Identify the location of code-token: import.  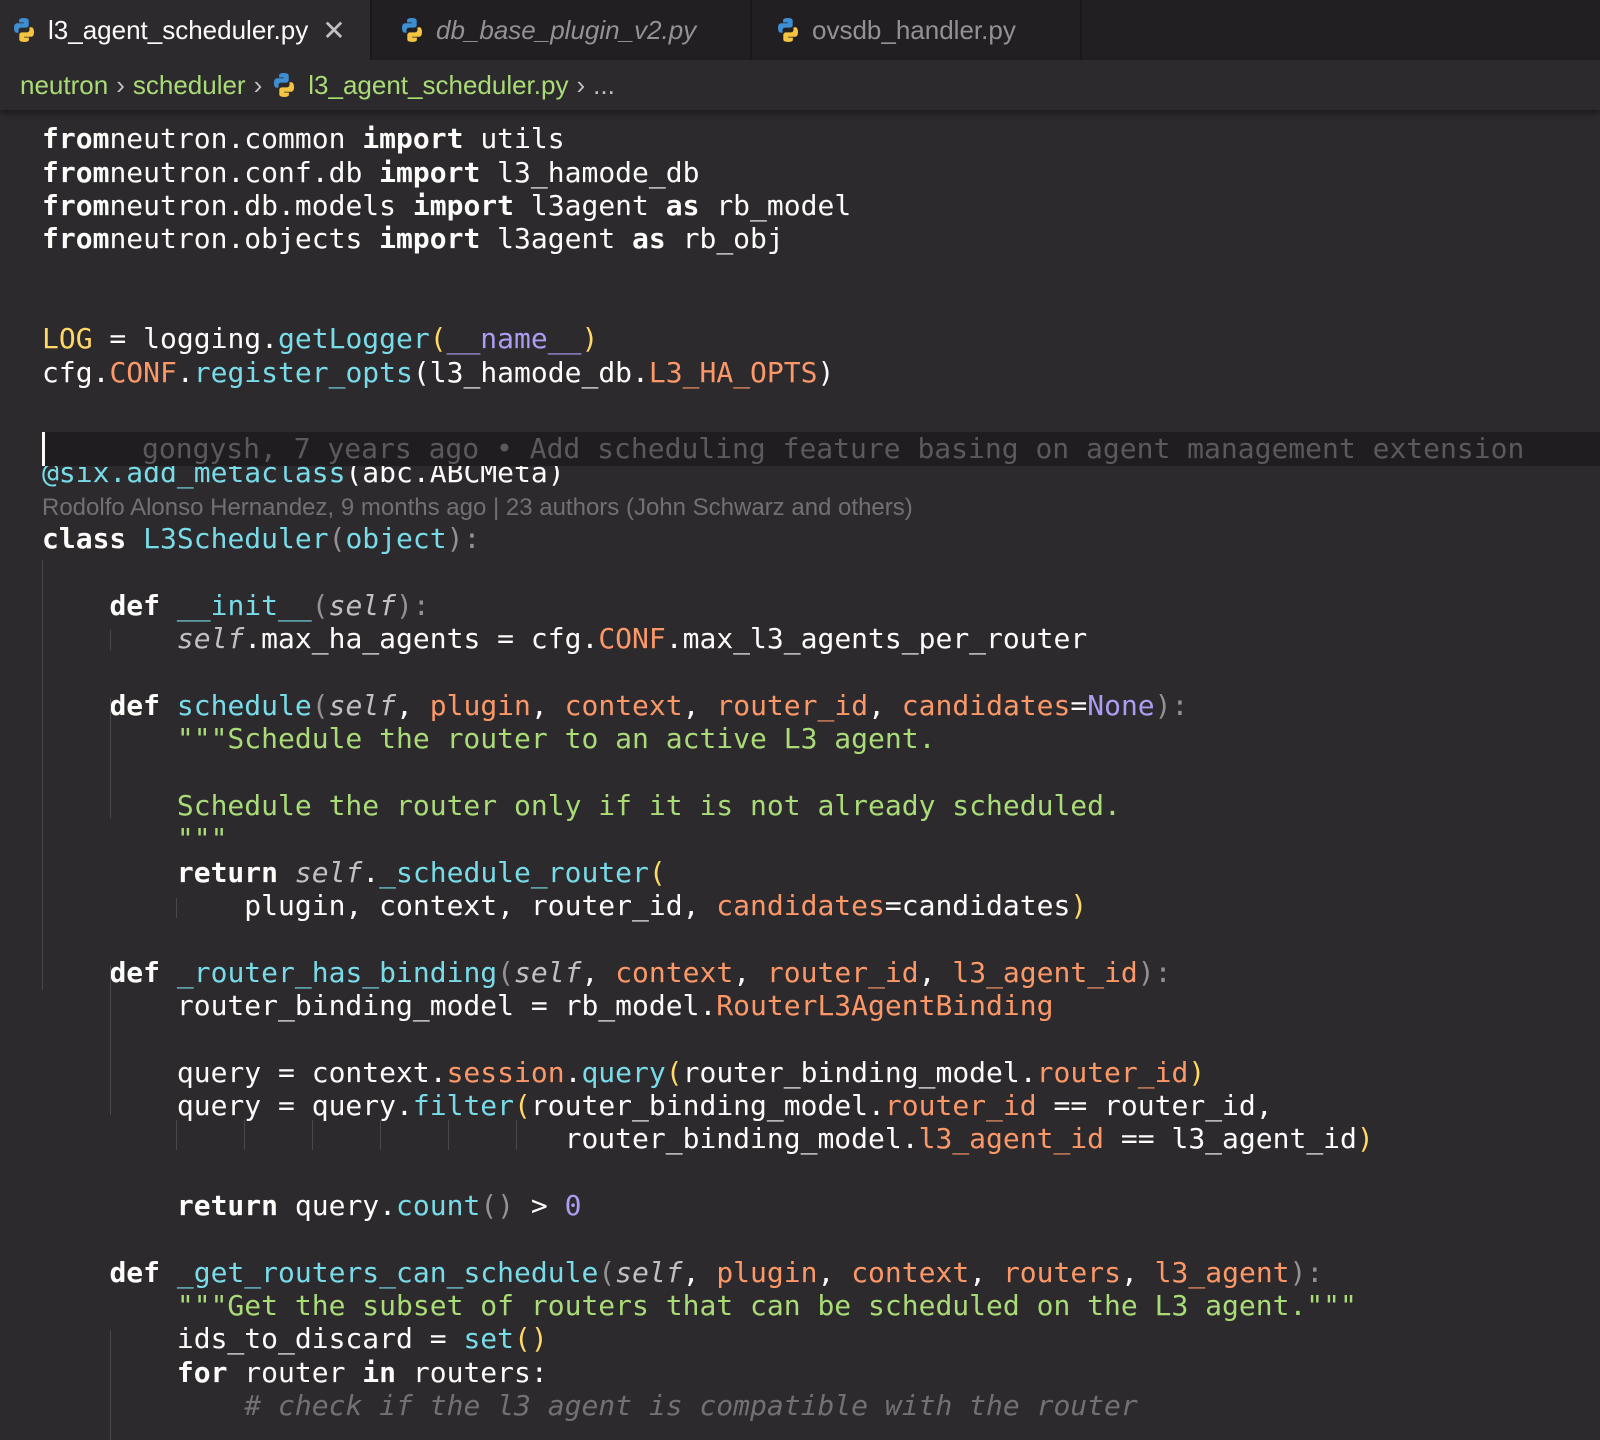
(463, 205).